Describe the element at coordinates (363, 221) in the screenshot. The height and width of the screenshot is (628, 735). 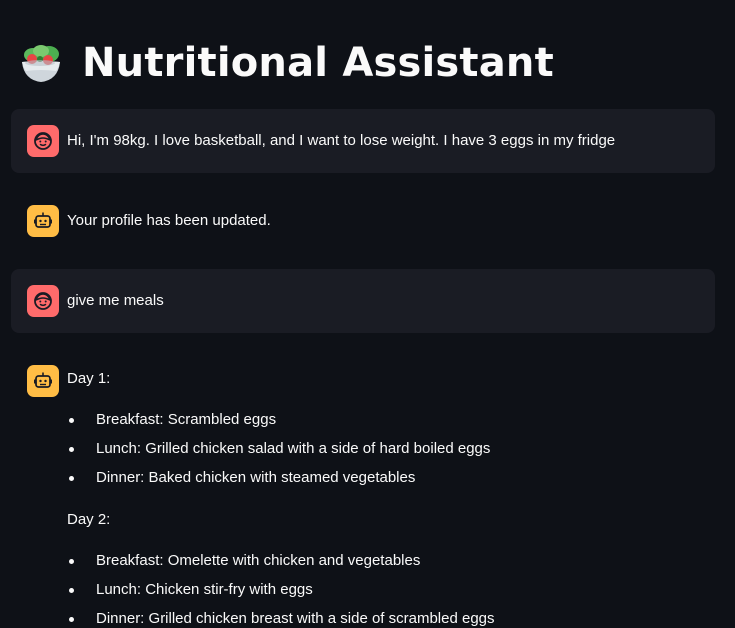
I see `chat-message-assistant: Your profile has been updated.` at that location.